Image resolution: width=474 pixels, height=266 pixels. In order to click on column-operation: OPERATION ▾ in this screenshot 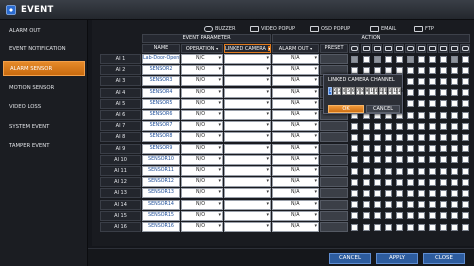, I will do `click(202, 48)`.